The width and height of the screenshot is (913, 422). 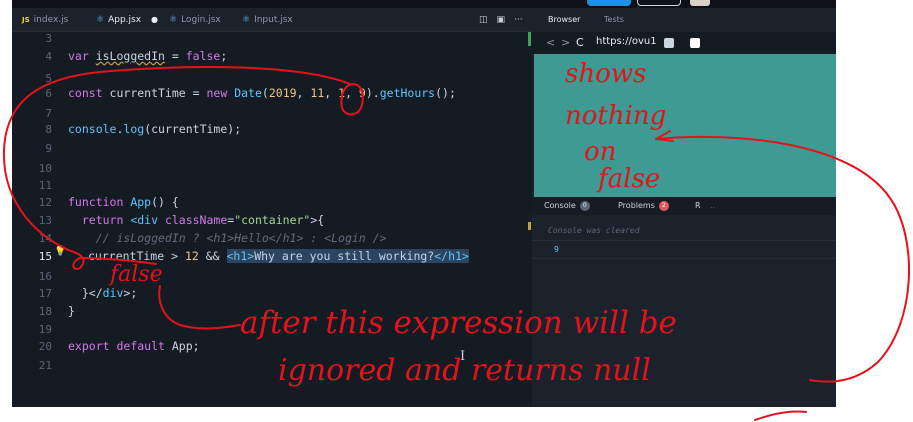 What do you see at coordinates (45, 329) in the screenshot?
I see `line-number: 19` at bounding box center [45, 329].